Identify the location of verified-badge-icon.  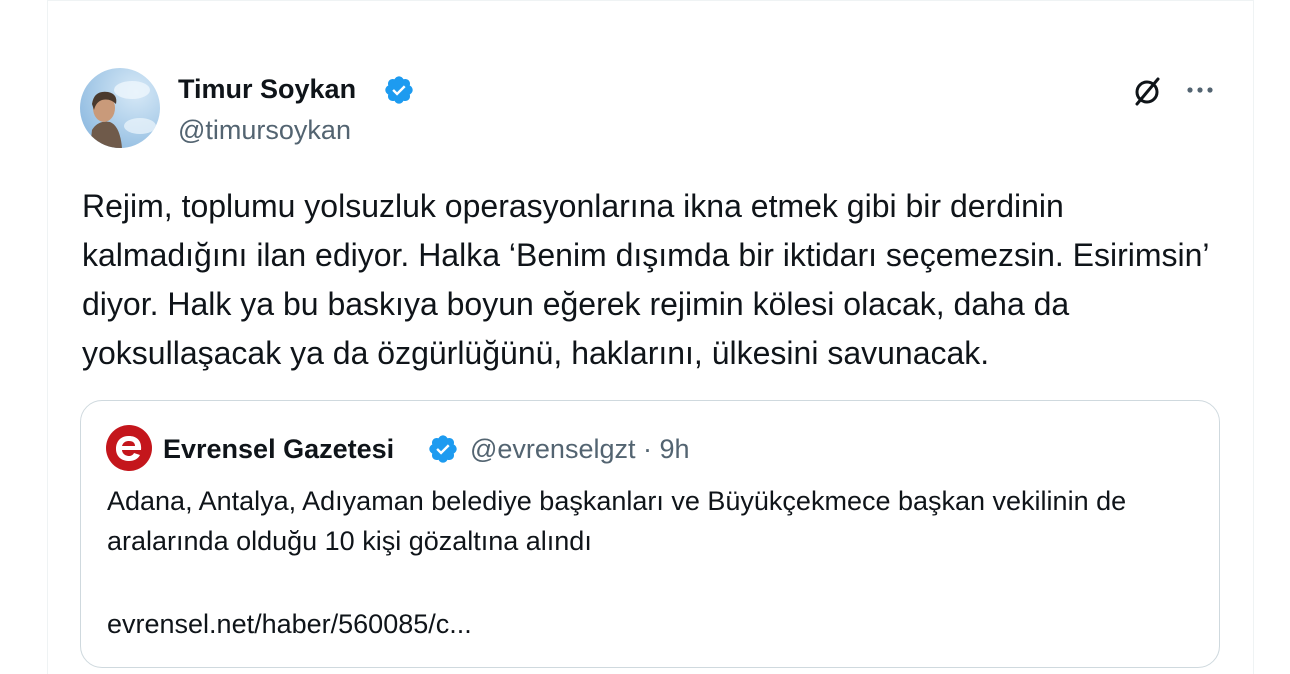
(399, 90).